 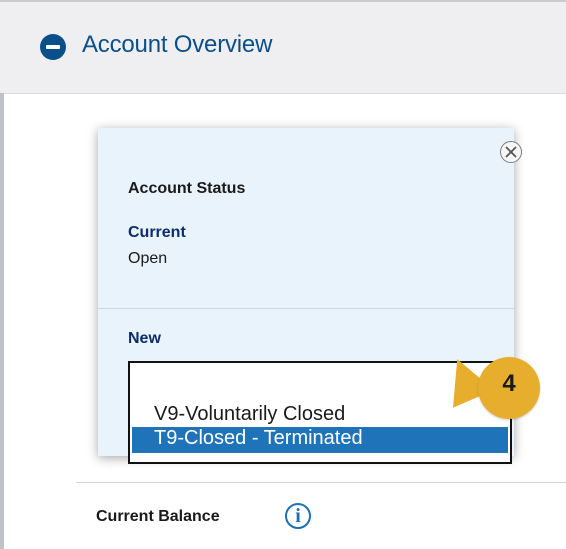 I want to click on step-number: 4, so click(x=509, y=383).